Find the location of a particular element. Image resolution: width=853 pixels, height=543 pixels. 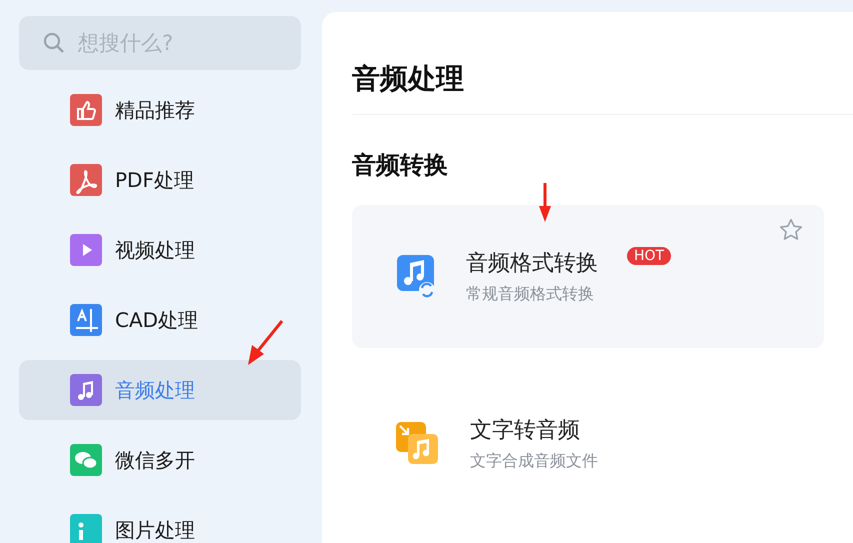

tool-title: 音频格式转换 is located at coordinates (532, 264).